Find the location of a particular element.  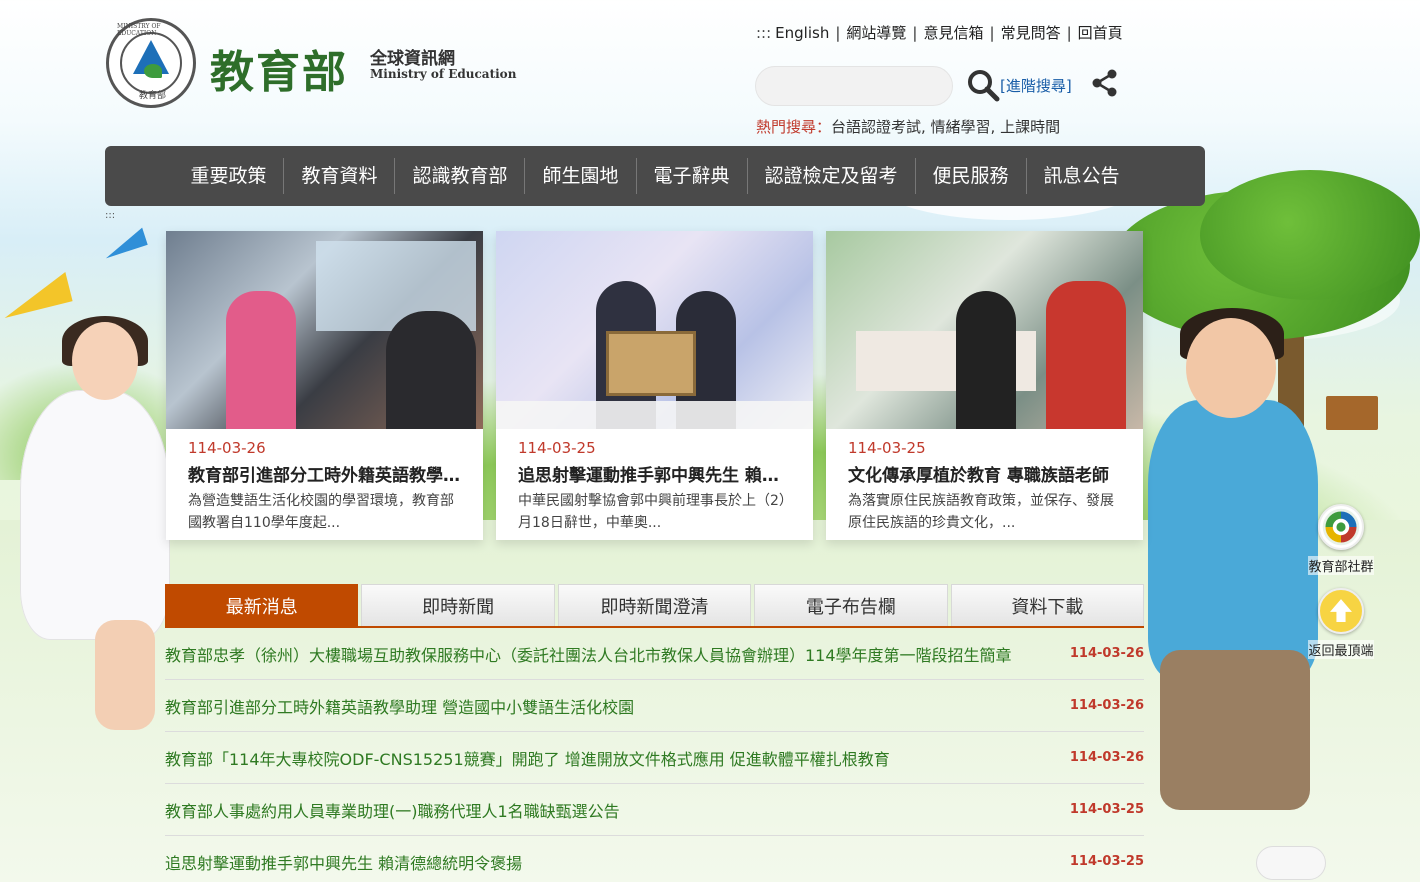

nav-item-about: 認識教育部 is located at coordinates (460, 176).